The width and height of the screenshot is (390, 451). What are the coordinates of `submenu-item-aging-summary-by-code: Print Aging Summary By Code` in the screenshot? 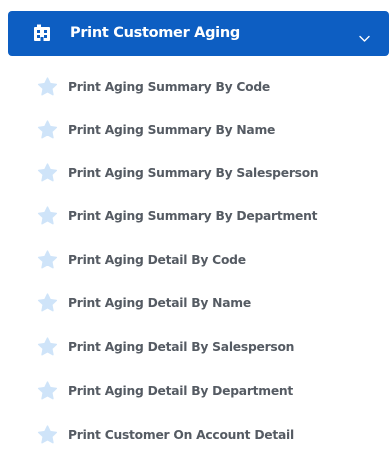 It's located at (207, 87).